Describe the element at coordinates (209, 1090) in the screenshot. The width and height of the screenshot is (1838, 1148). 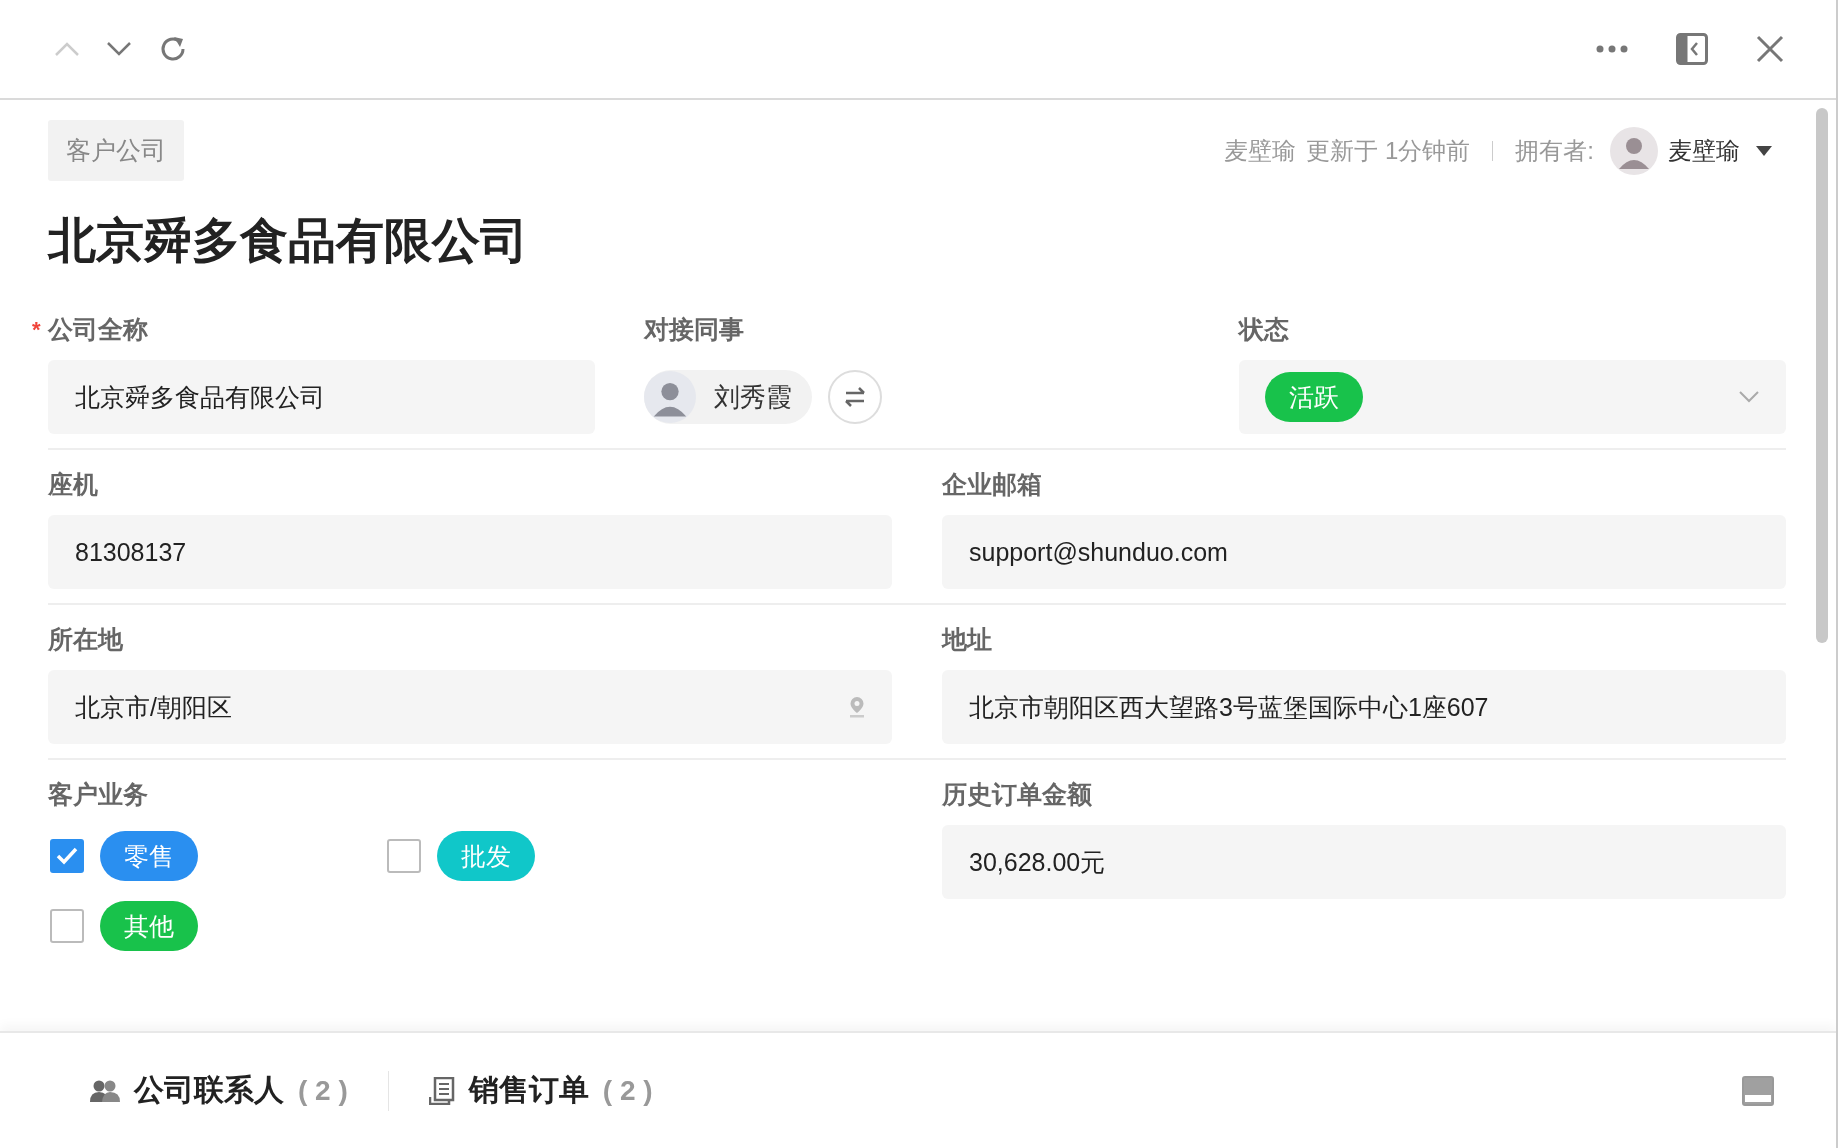
I see `tab-label: 公司联系人` at that location.